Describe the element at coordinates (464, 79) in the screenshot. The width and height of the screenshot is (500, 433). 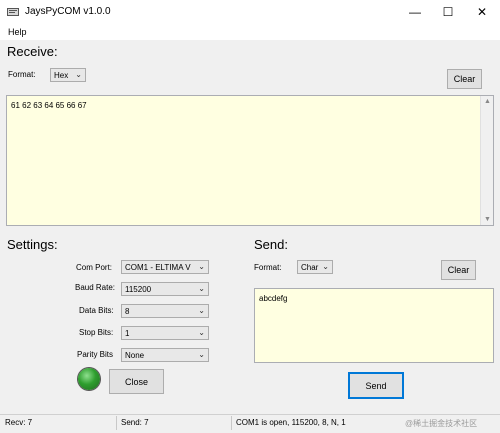
I see `receive-clear-button: Clear` at that location.